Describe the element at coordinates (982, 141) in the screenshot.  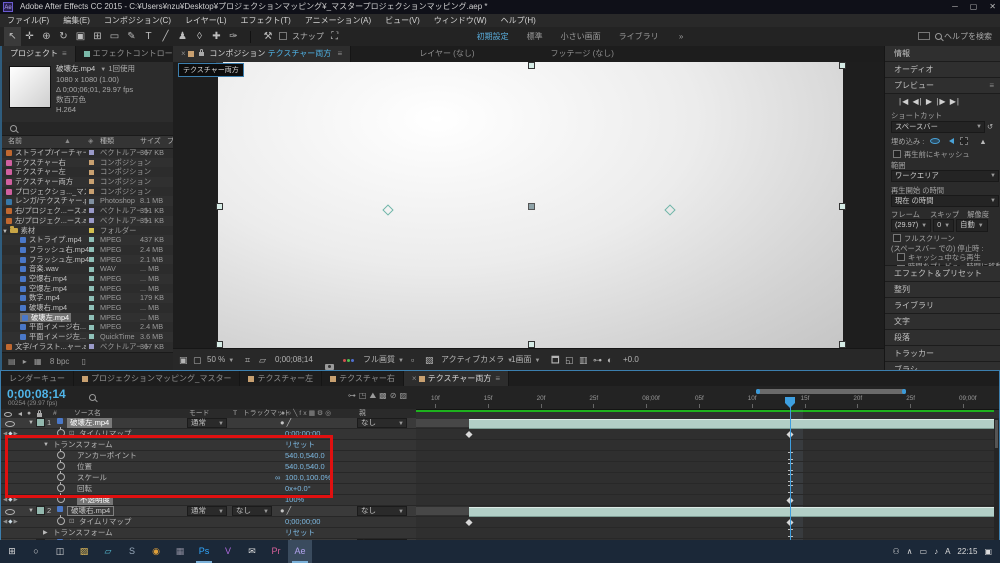
I see `share-icon: ▲` at that location.